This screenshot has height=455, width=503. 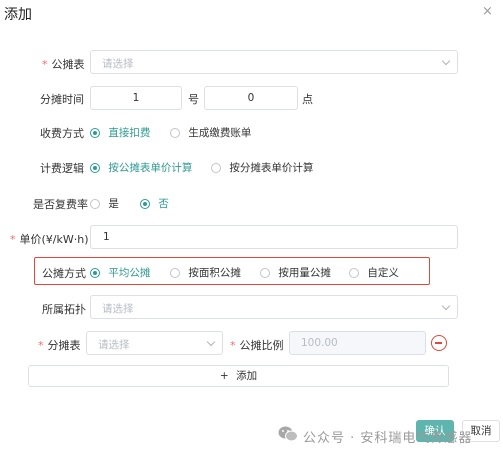 I want to click on share-time-label: 分摊时间, so click(x=62, y=99).